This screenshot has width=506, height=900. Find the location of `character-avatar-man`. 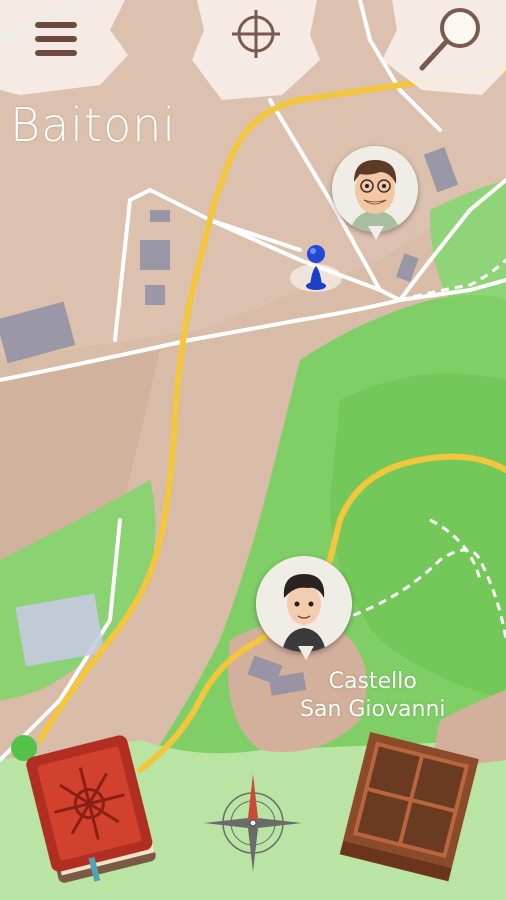

character-avatar-man is located at coordinates (375, 189).